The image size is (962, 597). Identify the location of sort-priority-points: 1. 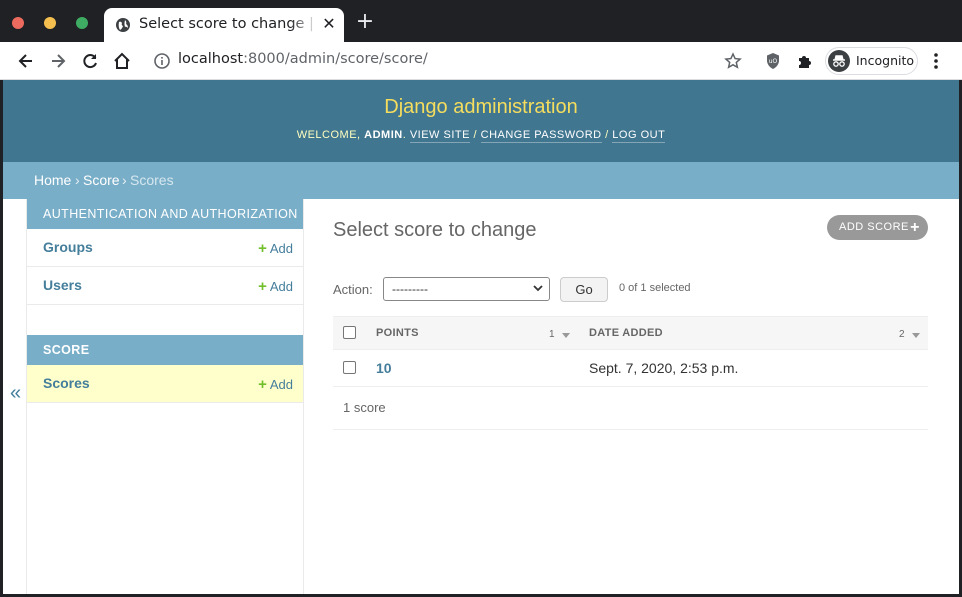
(552, 334).